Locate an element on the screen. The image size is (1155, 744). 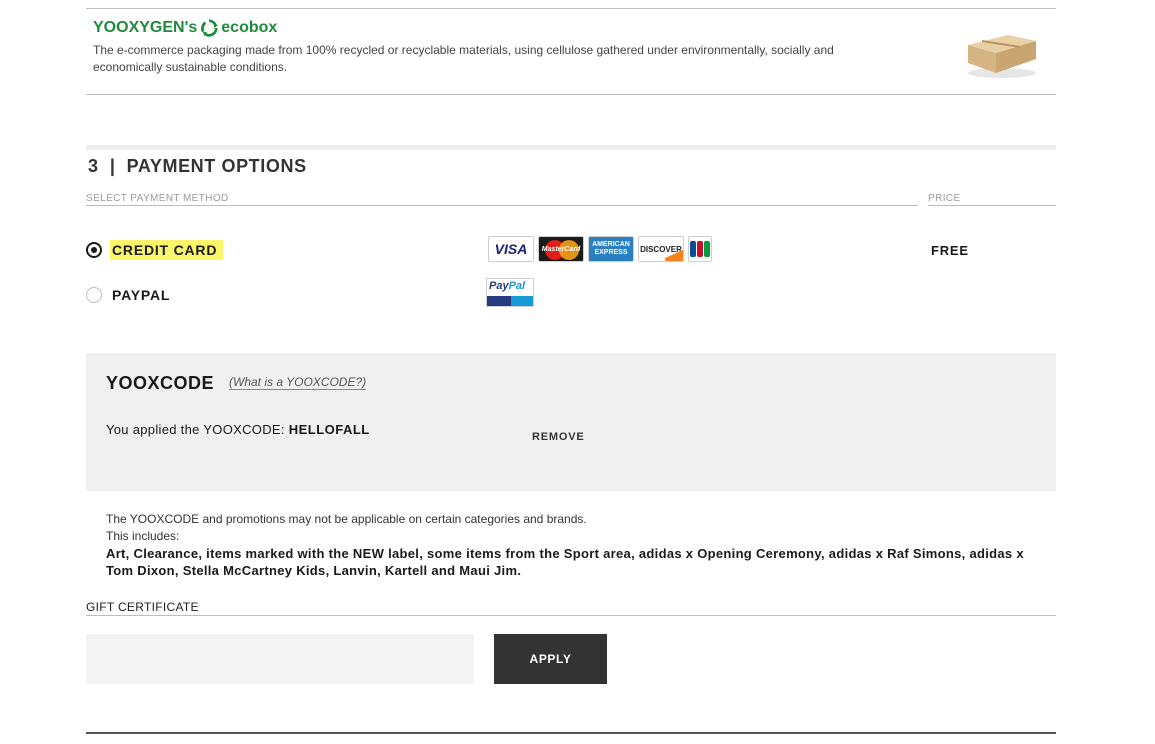
apply-gift-button: APPLY is located at coordinates (550, 659).